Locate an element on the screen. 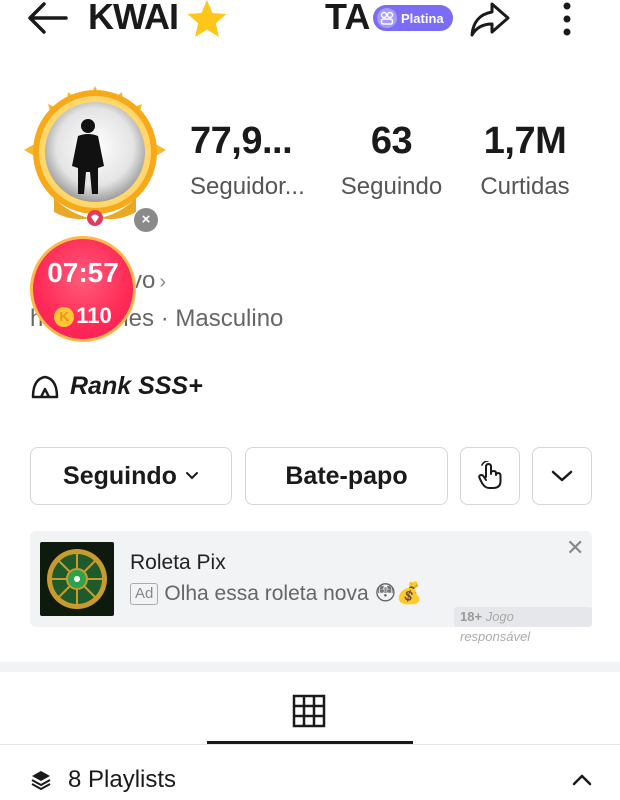  grid-icon is located at coordinates (309, 711).